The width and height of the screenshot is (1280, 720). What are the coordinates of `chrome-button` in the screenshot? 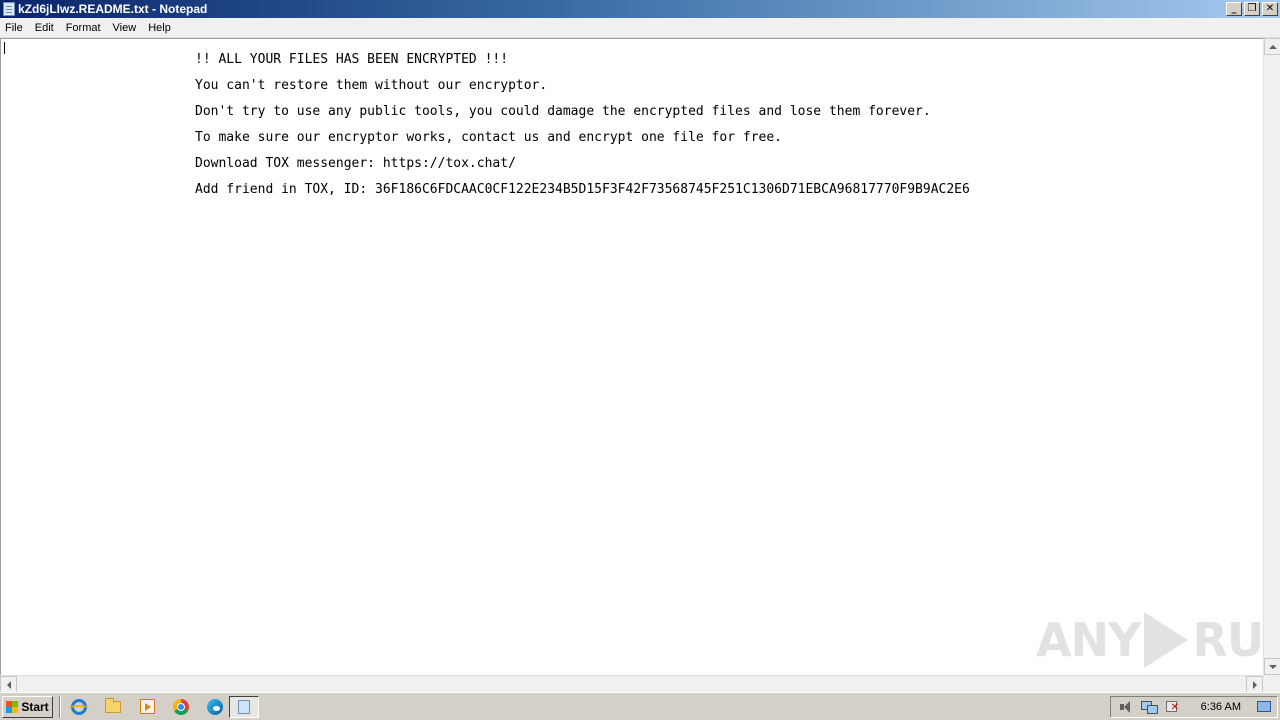 It's located at (181, 707).